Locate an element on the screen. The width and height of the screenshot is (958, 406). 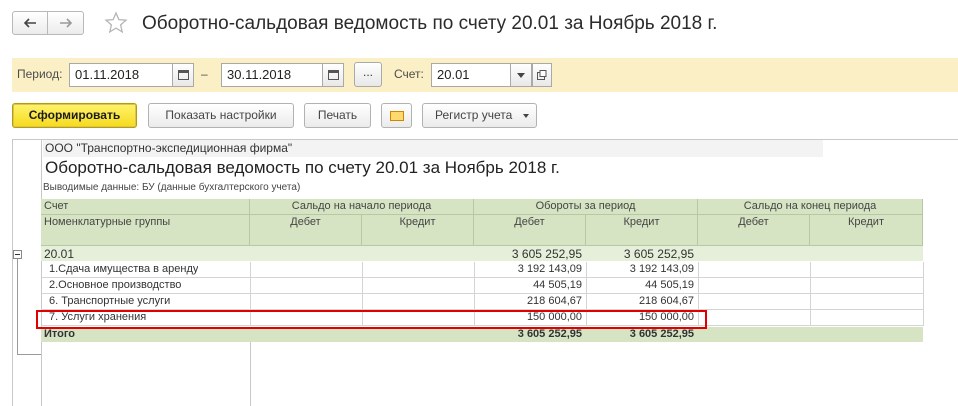
period-label: Период: is located at coordinates (40, 74).